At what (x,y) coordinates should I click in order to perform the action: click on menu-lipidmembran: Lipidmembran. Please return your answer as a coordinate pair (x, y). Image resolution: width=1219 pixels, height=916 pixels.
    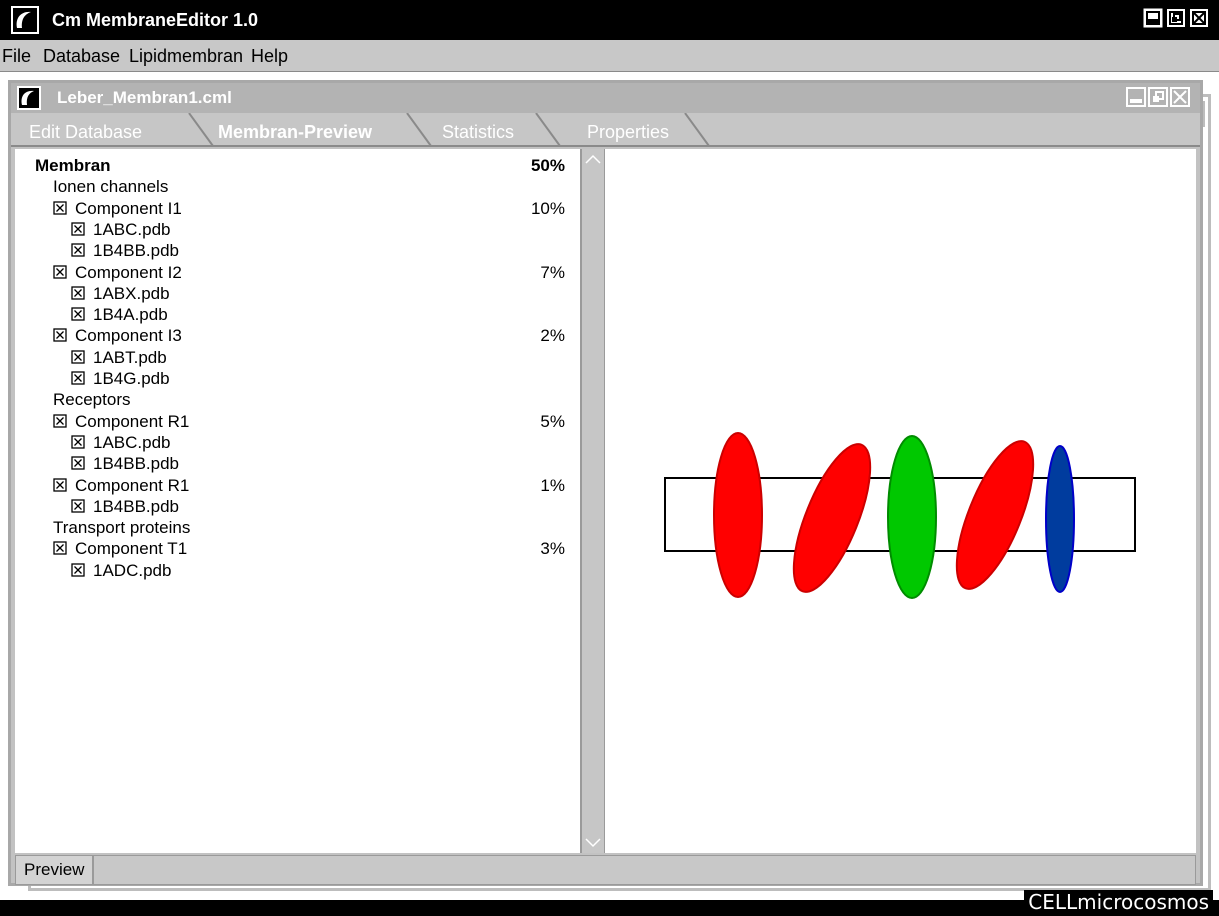
    Looking at the image, I should click on (186, 56).